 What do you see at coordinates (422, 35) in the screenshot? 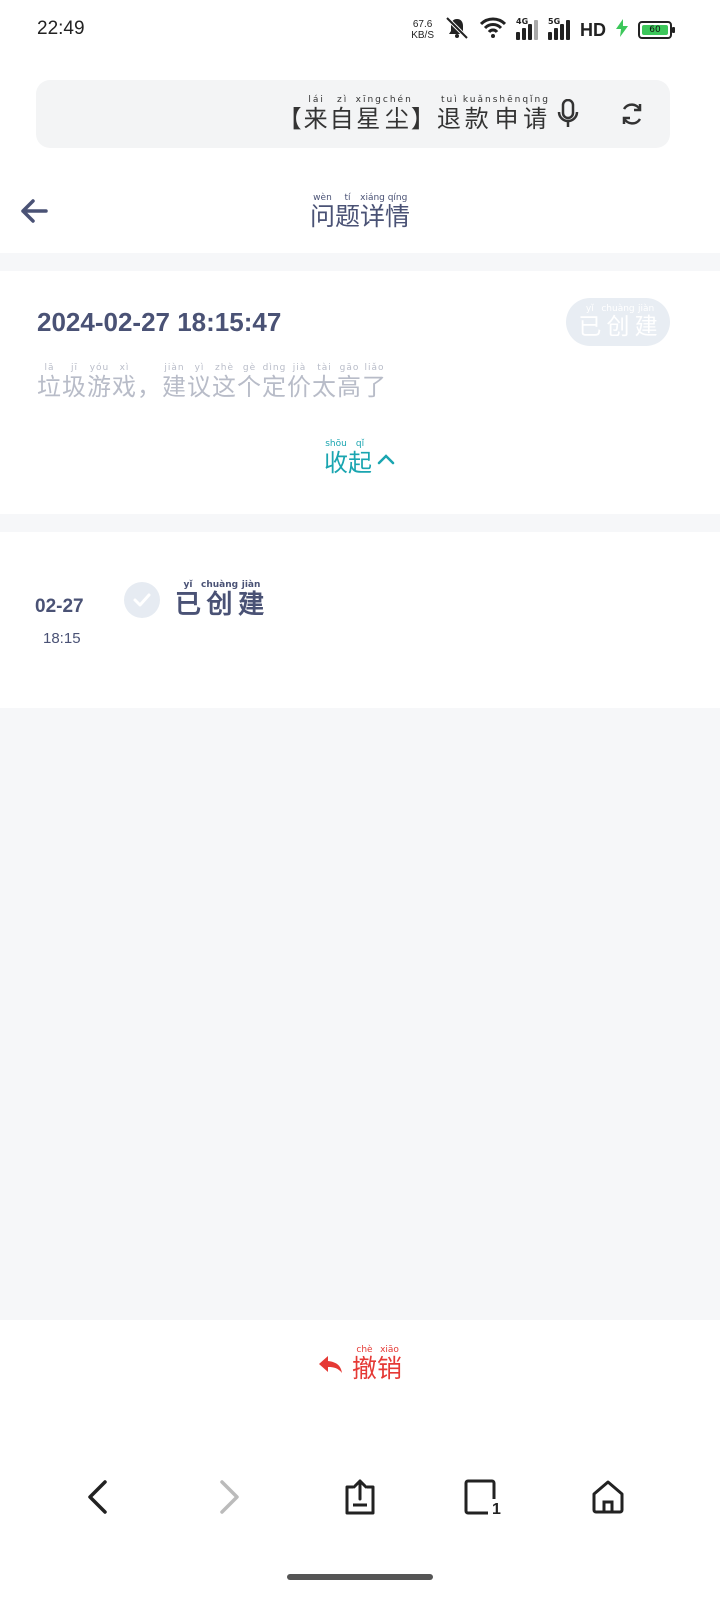
I see `net-speed-unit: KB/S` at bounding box center [422, 35].